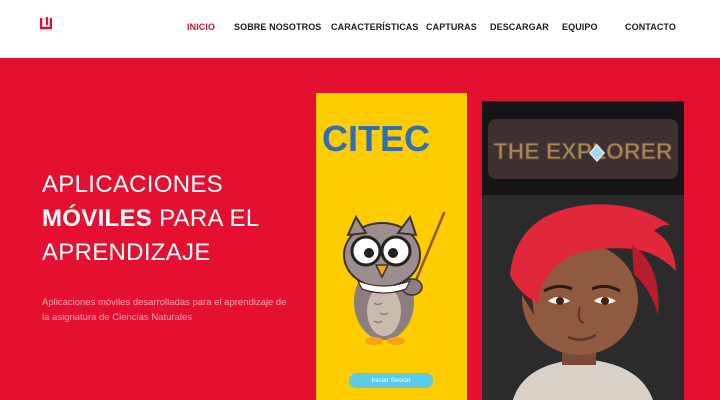  I want to click on explorer-character-image, so click(593, 302).